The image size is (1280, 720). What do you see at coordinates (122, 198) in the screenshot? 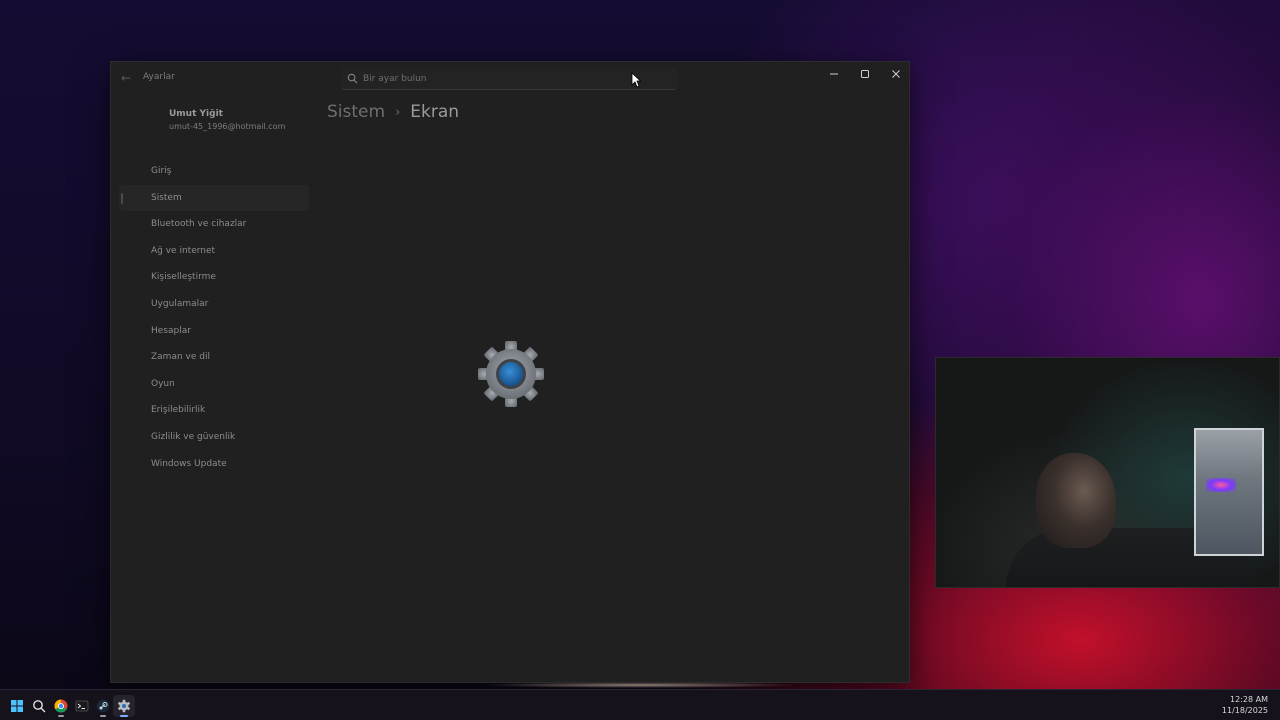
I see `selection-indicator` at bounding box center [122, 198].